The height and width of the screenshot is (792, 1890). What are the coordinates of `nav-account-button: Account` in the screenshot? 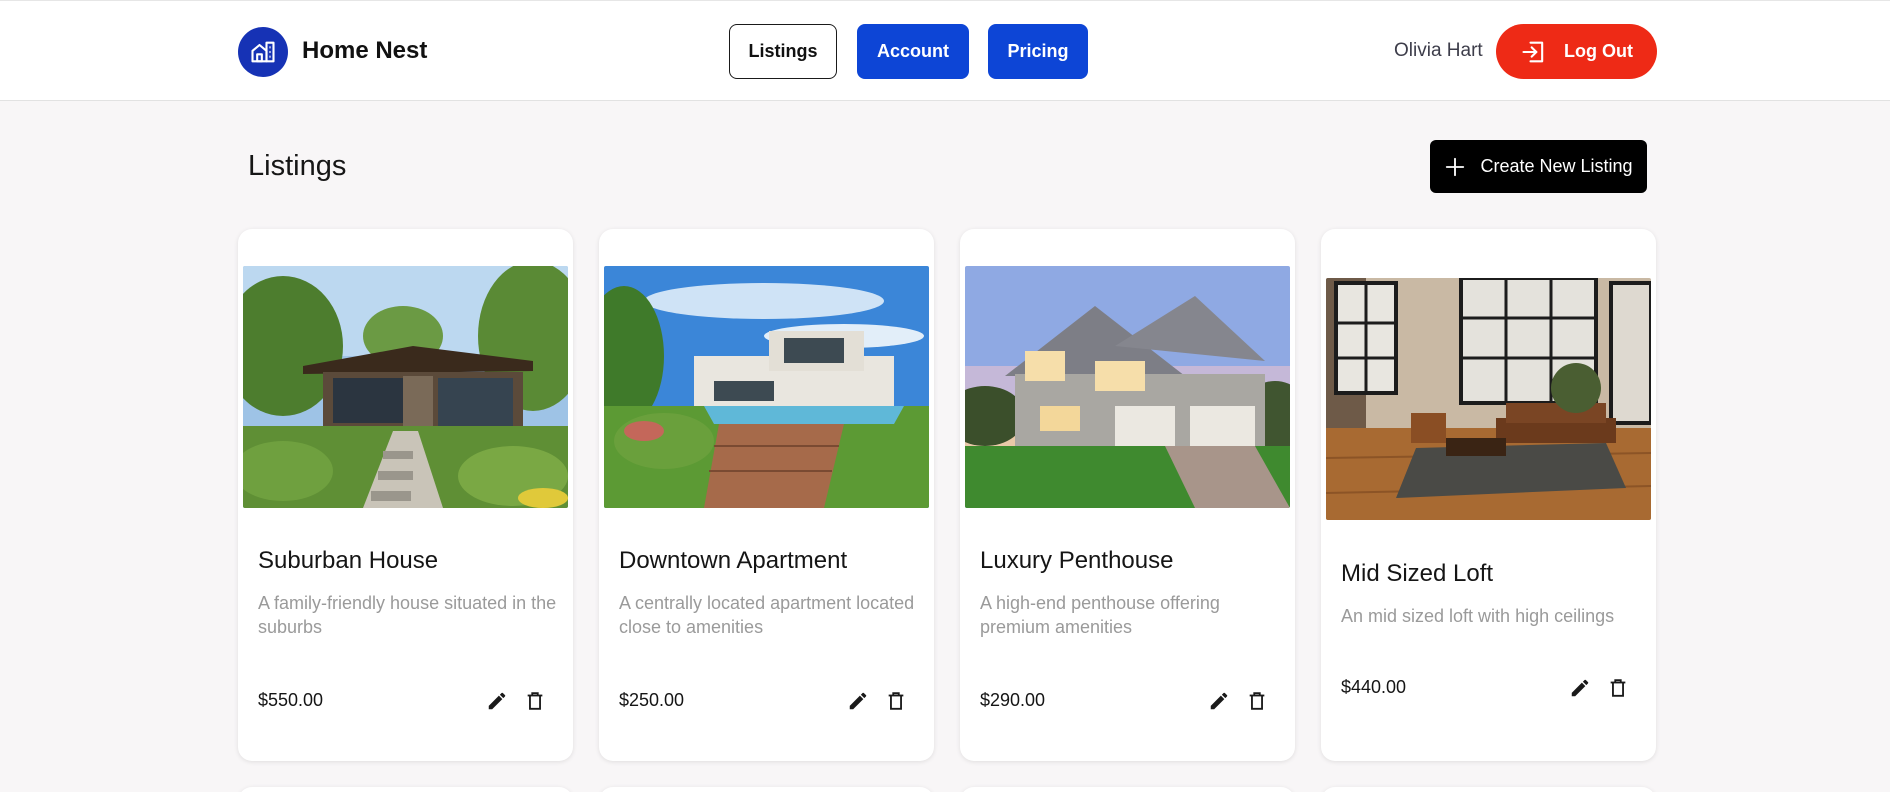 It's located at (913, 51).